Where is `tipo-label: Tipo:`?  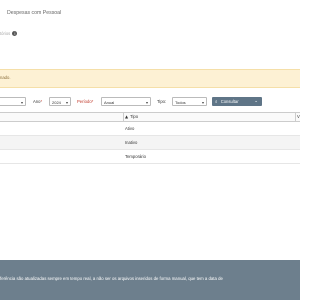
tipo-label: Tipo: is located at coordinates (162, 101).